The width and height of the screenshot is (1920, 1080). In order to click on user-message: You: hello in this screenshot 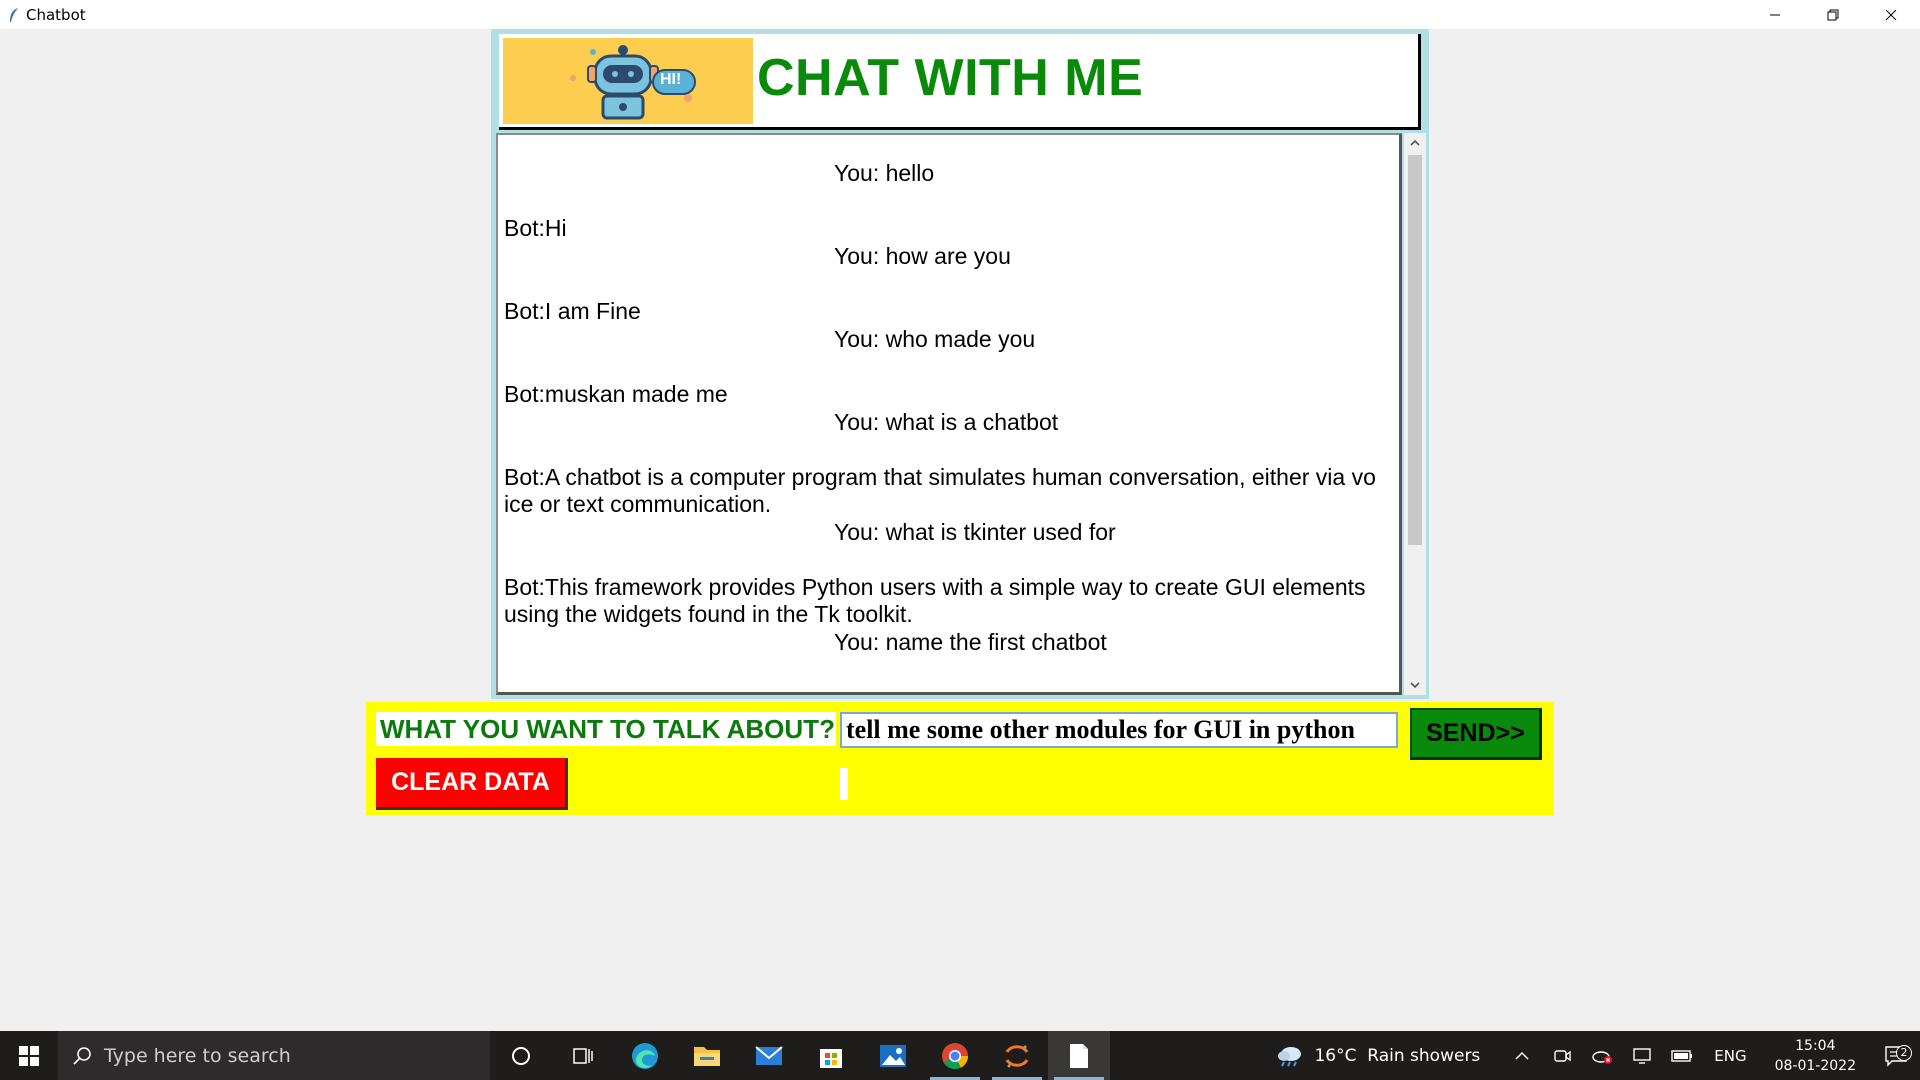, I will do `click(884, 173)`.